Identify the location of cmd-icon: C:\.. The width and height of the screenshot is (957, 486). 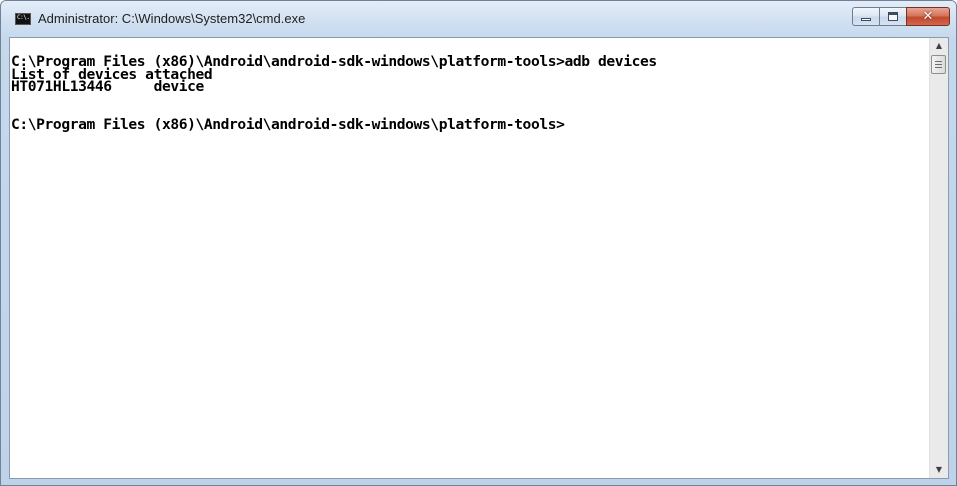
(23, 19).